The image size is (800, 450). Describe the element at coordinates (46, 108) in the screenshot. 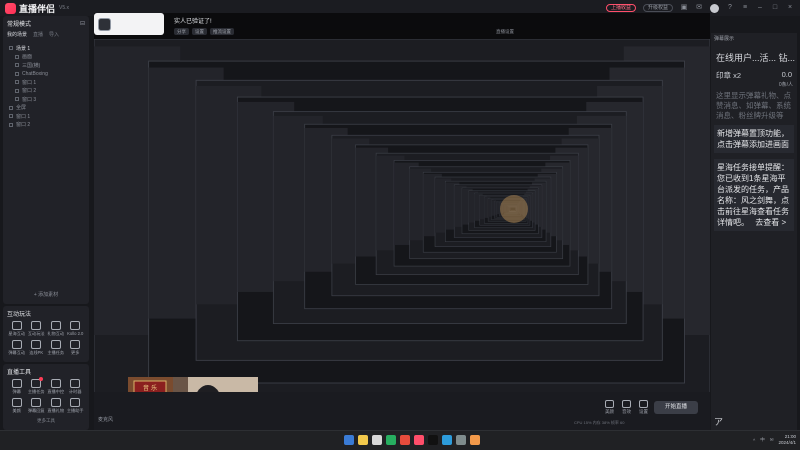

I see `scene-item: 全屏` at that location.